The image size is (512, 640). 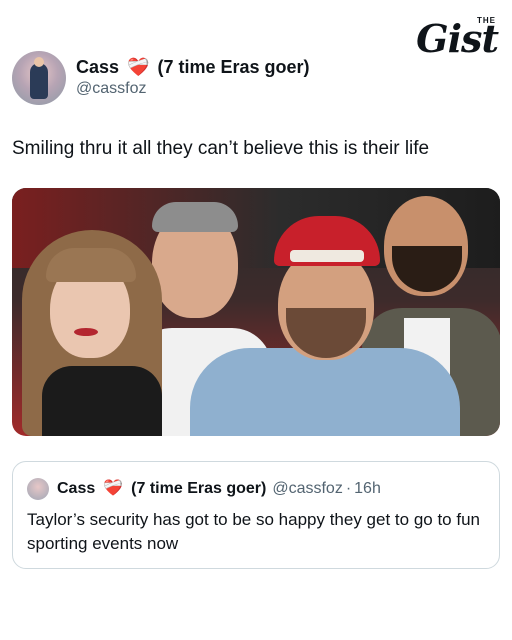 What do you see at coordinates (98, 67) in the screenshot?
I see `display-name: Cass` at bounding box center [98, 67].